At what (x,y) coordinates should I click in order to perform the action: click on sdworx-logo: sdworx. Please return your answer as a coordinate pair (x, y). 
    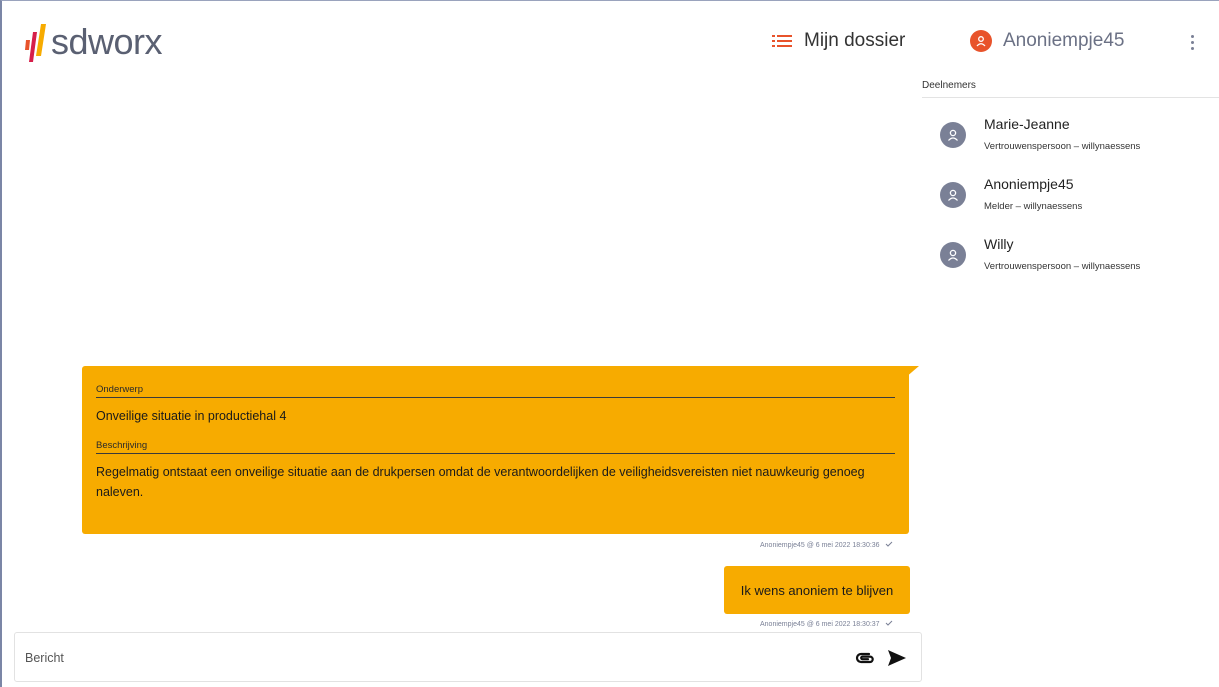
    Looking at the image, I should click on (93, 39).